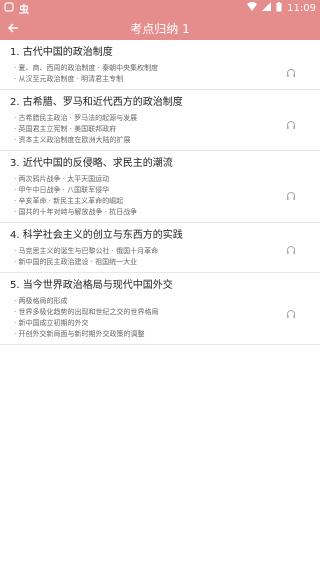 Image resolution: width=320 pixels, height=580 pixels. I want to click on lesson-item: · 两次鸦片战争 · 太平天国运动, so click(160, 179).